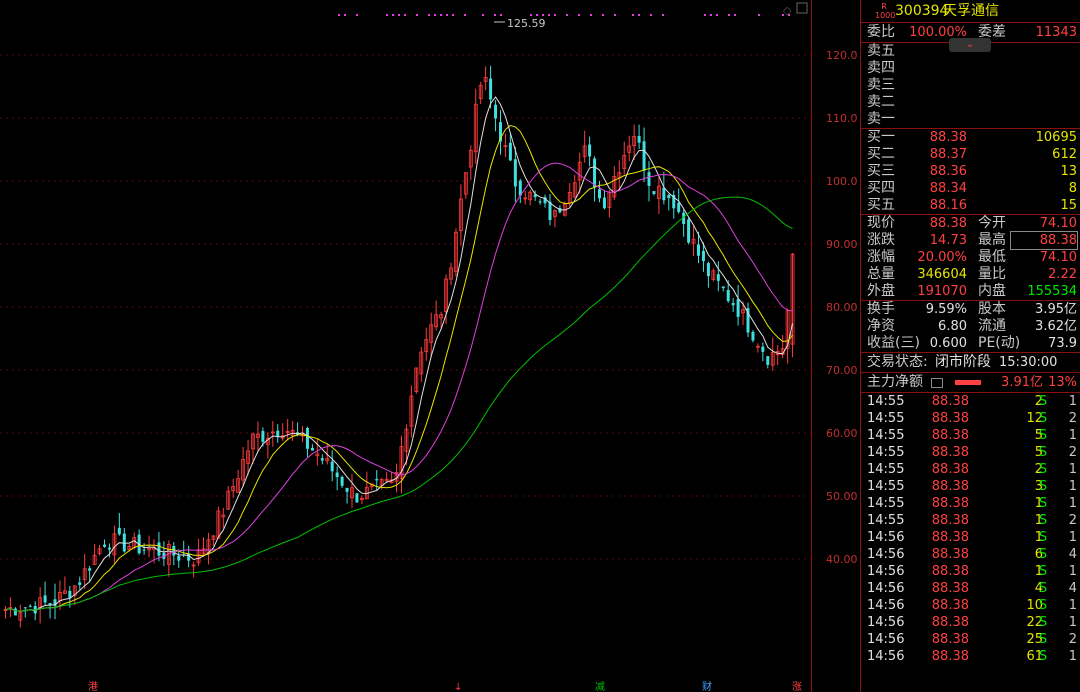  I want to click on list-icon, so click(937, 383).